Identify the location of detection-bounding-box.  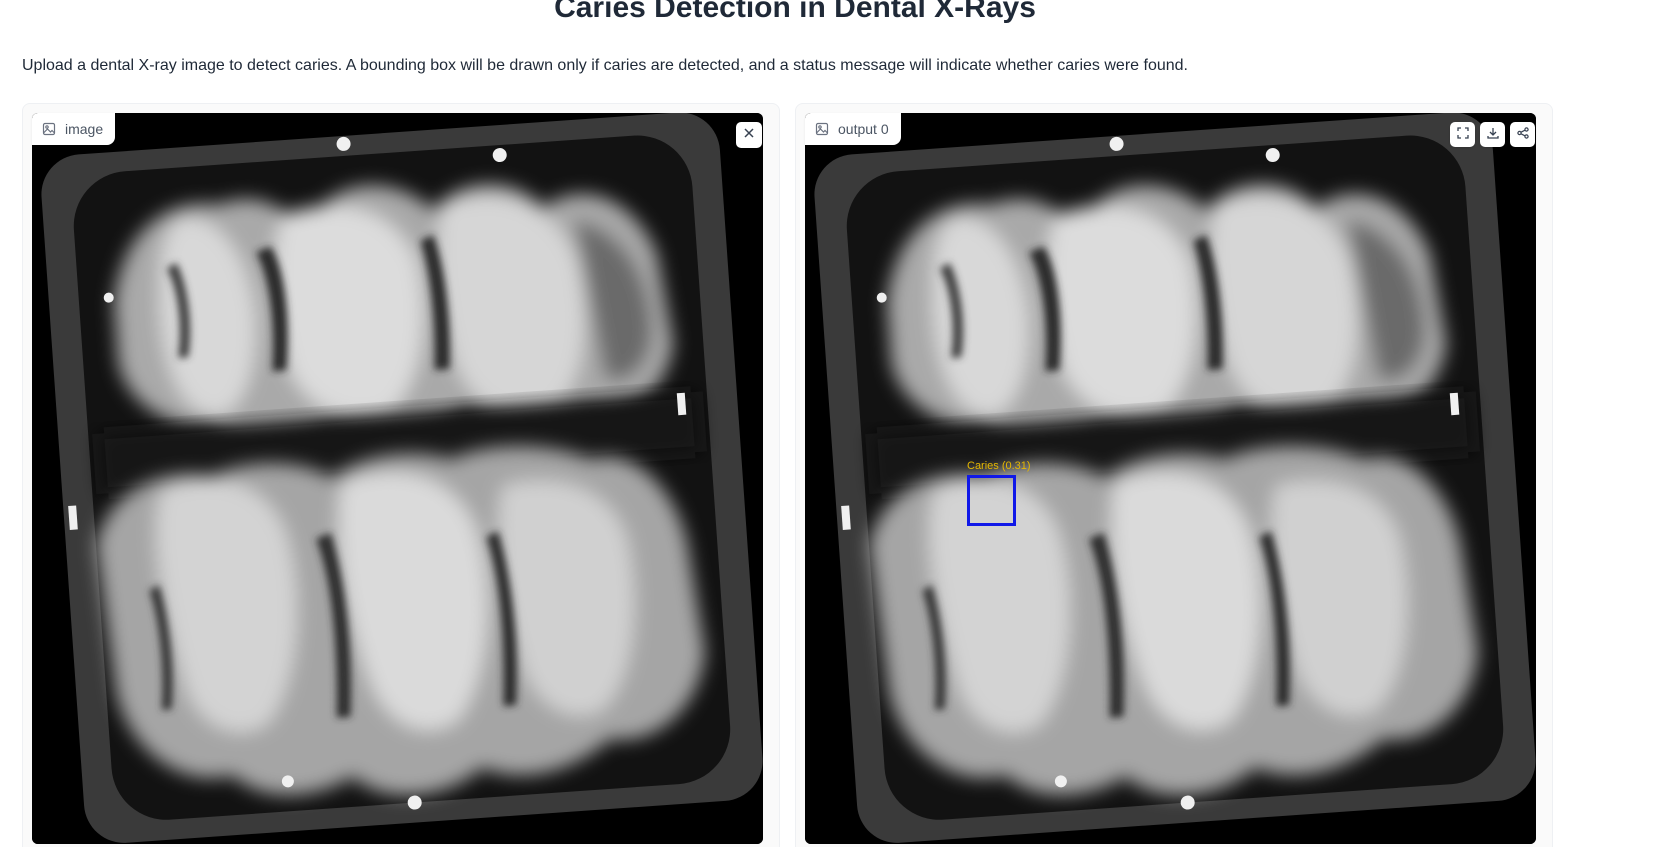
(991, 500).